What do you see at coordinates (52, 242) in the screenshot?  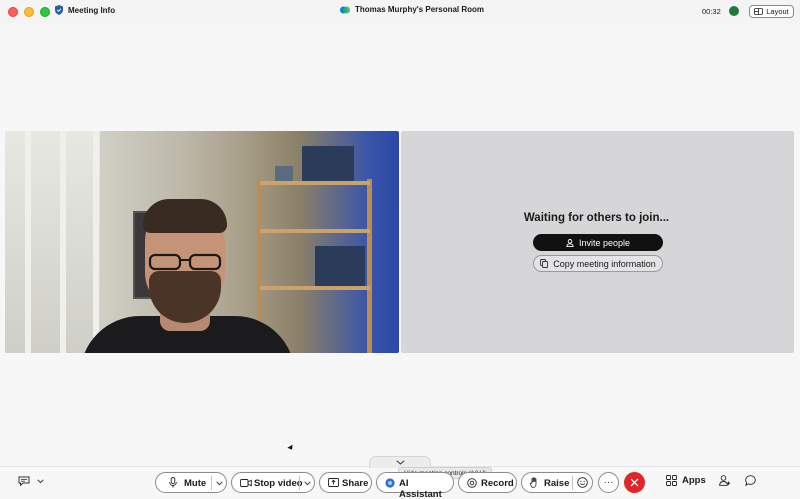 I see `video-background-window` at bounding box center [52, 242].